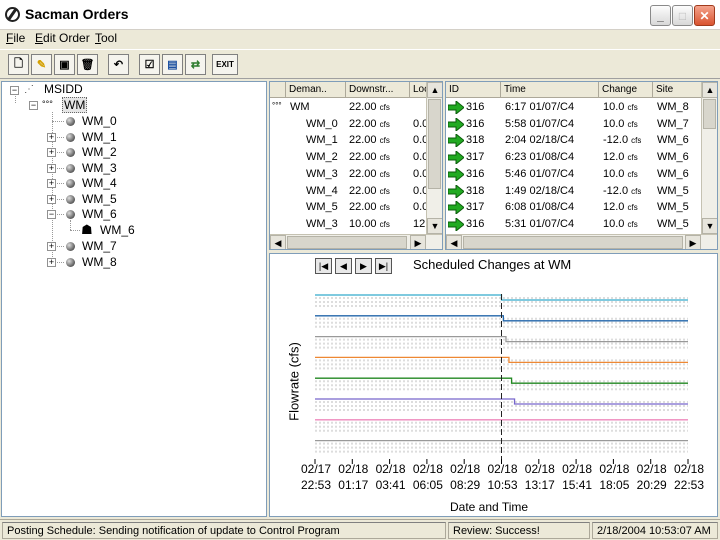 This screenshot has width=720, height=540. I want to click on col-time: Time, so click(550, 90).